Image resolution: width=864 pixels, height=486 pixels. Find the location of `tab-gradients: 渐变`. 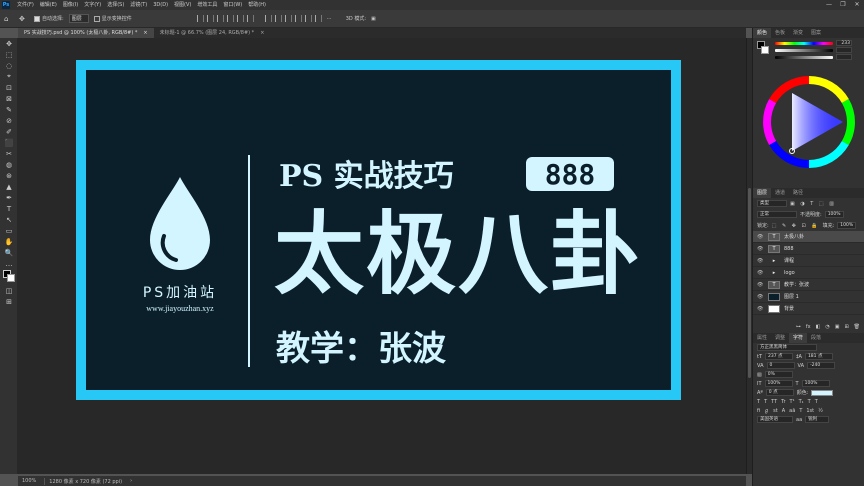

tab-gradients: 渐变 is located at coordinates (798, 33).